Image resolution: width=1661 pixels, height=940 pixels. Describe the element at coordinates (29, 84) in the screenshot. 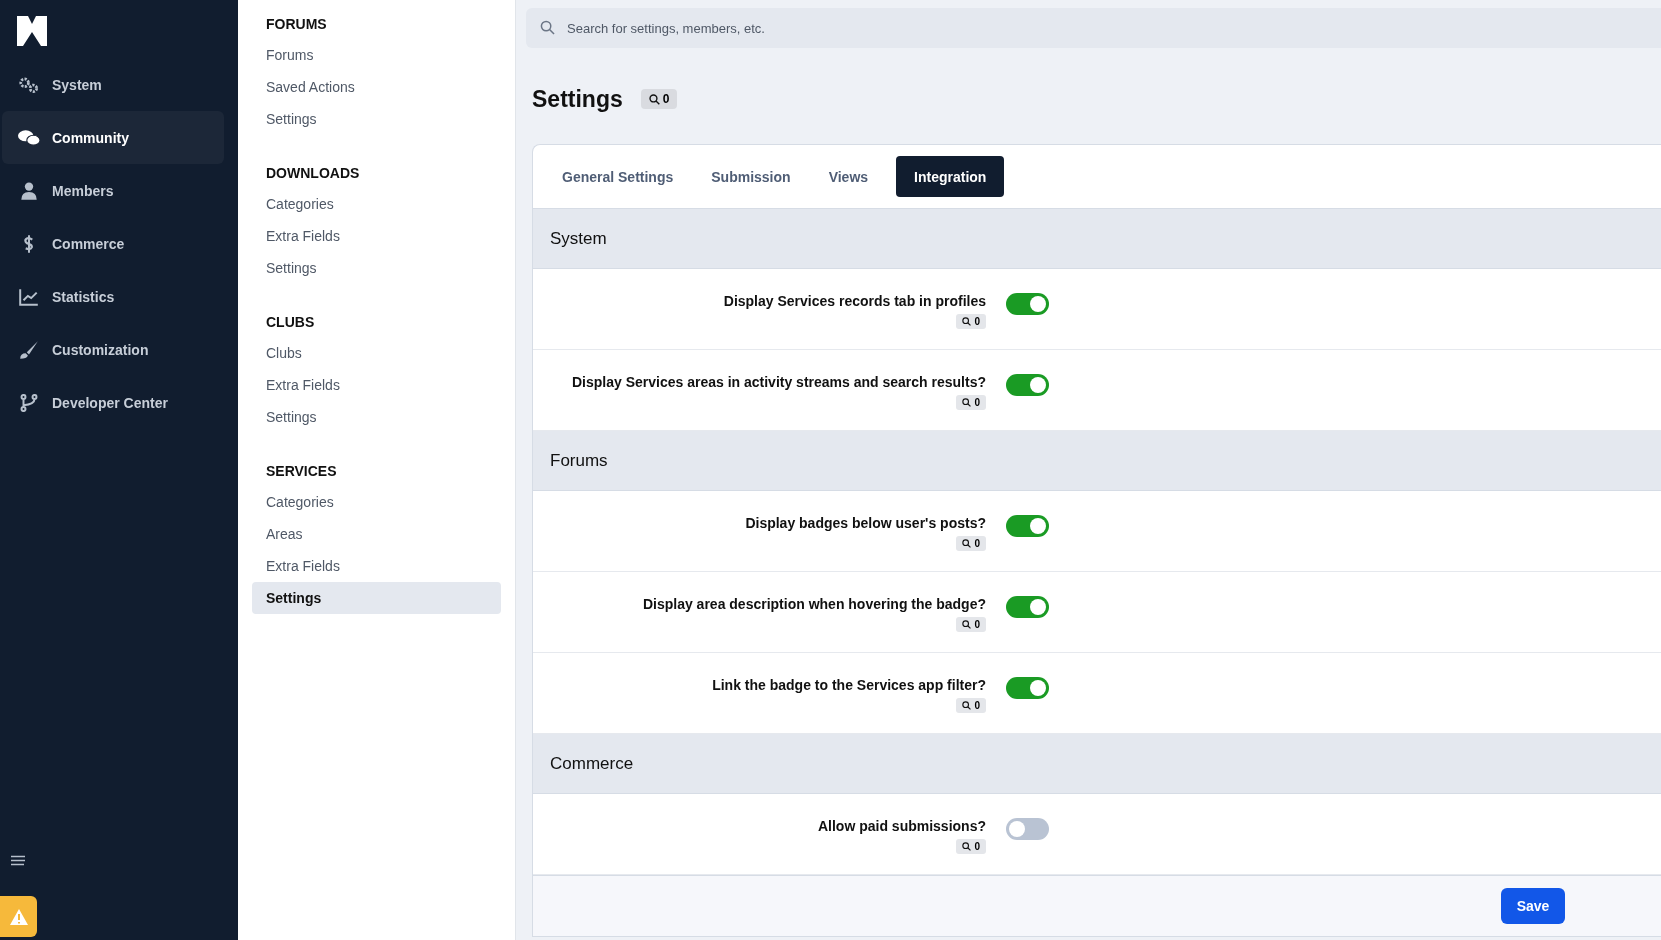

I see `gears-icon` at that location.